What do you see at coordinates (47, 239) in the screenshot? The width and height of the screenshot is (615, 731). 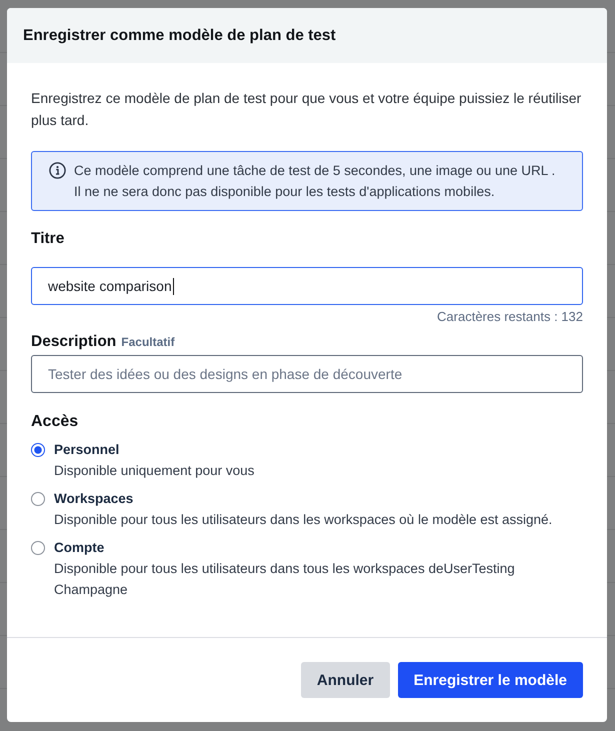 I see `field-label: Titre` at bounding box center [47, 239].